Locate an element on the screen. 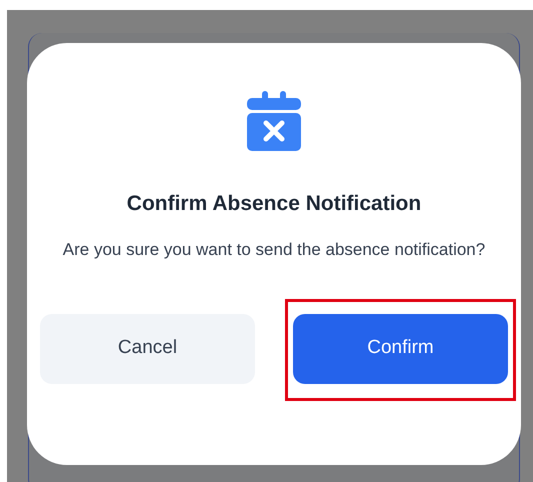 This screenshot has height=482, width=533. dialog-title: Confirm Absence Notification is located at coordinates (274, 204).